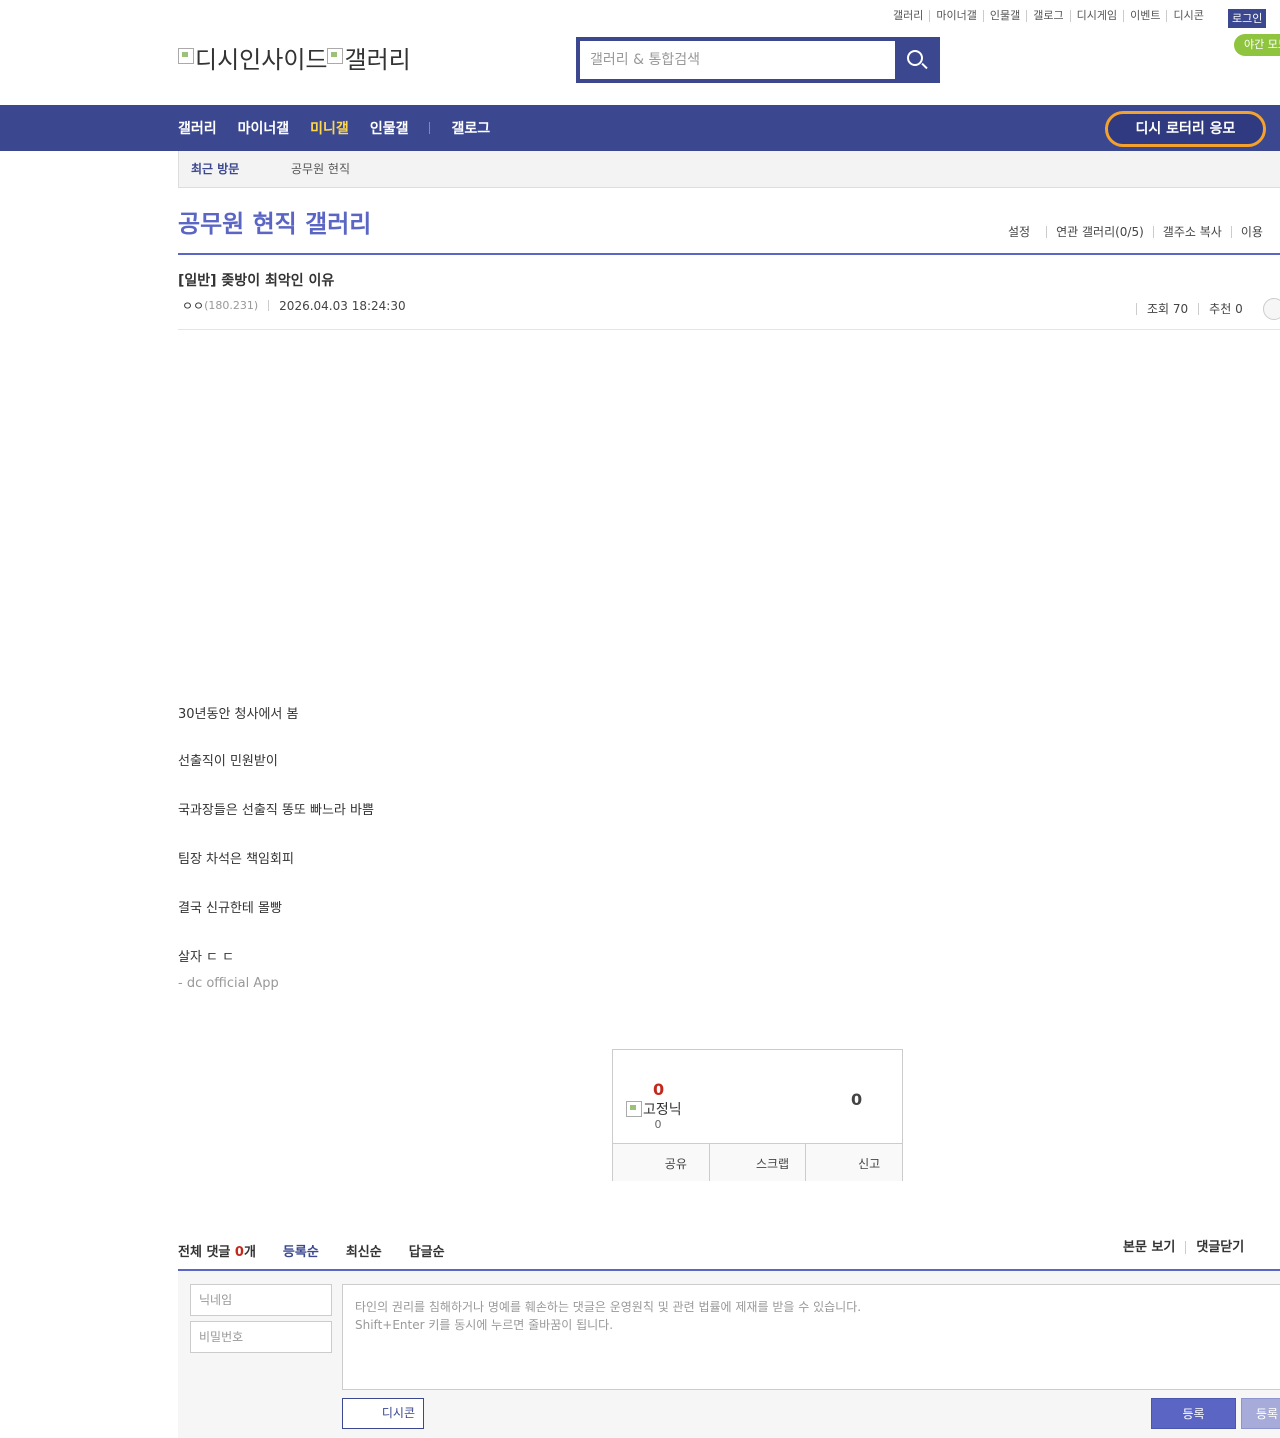 The width and height of the screenshot is (1280, 1438). Describe the element at coordinates (1247, 18) in the screenshot. I see `login-button: 로그인` at that location.